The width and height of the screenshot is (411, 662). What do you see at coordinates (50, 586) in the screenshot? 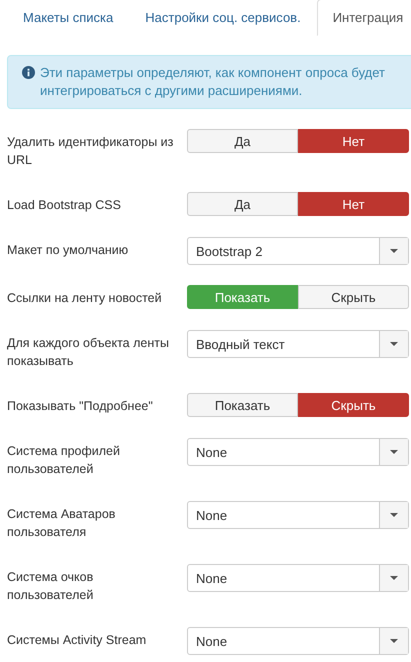
I see `field-label: Система очков пользователей` at bounding box center [50, 586].